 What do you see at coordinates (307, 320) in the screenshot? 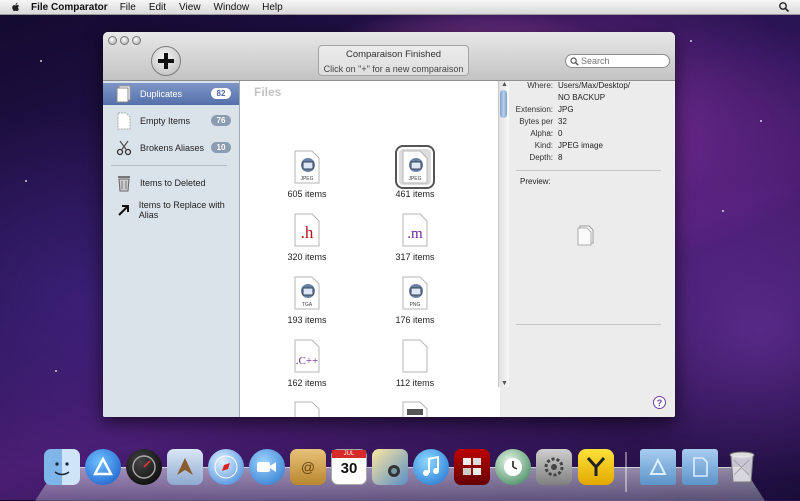
I see `file-group-count: 193 items` at bounding box center [307, 320].